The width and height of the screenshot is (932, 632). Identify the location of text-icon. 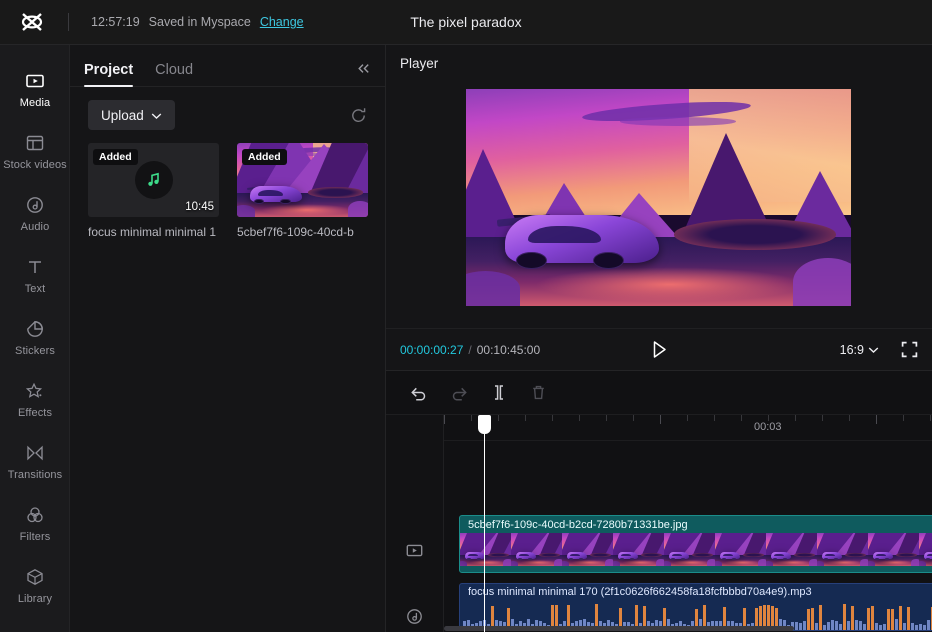
(35, 267).